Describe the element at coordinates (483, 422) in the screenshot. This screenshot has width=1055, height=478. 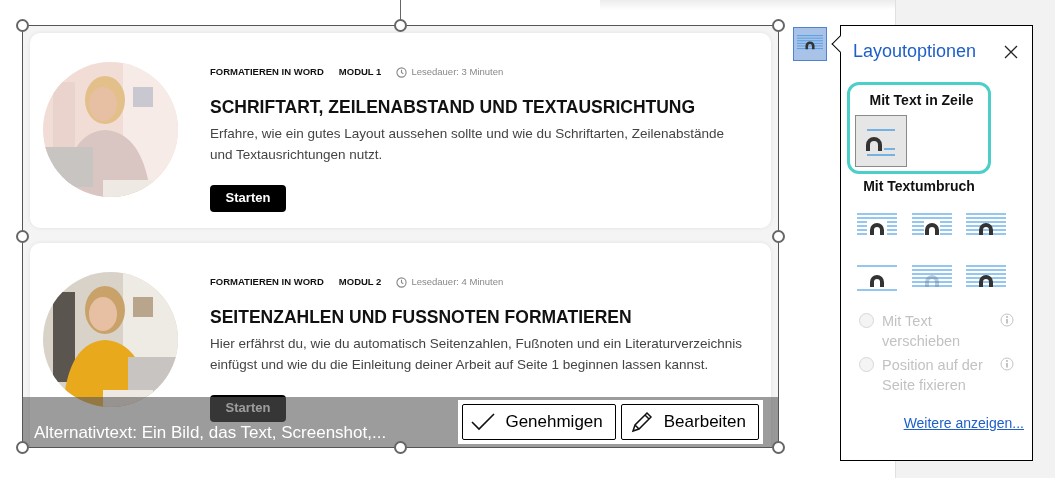
I see `checkmark-icon` at that location.